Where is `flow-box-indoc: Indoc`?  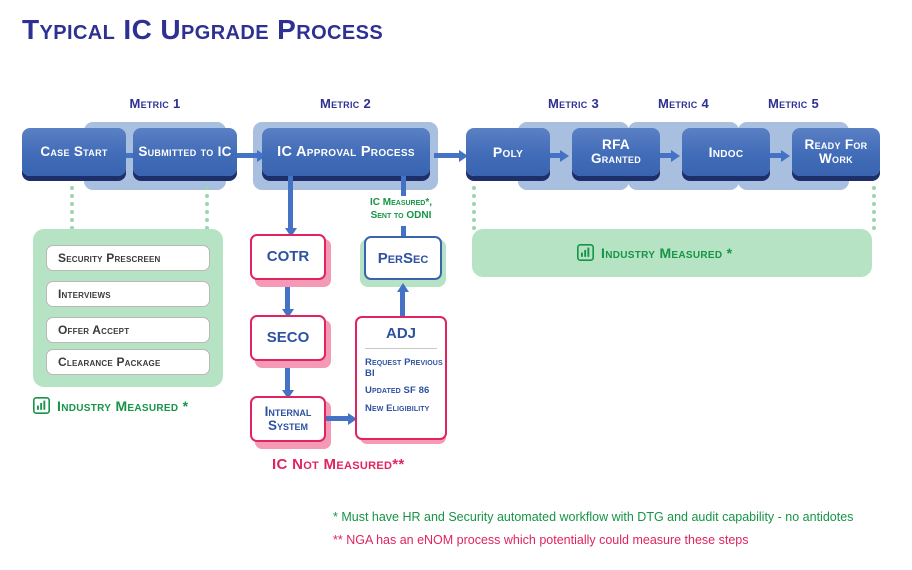
flow-box-indoc: Indoc is located at coordinates (726, 152).